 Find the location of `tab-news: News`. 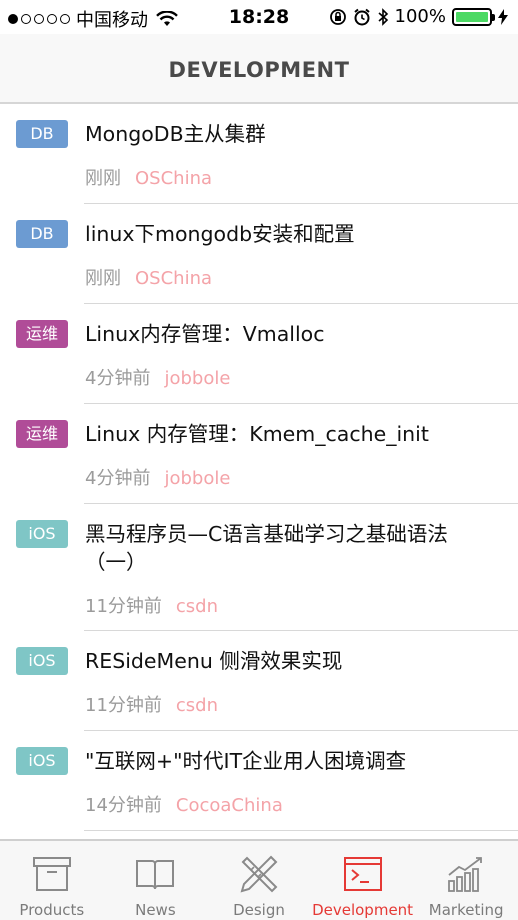

tab-news: News is located at coordinates (156, 880).